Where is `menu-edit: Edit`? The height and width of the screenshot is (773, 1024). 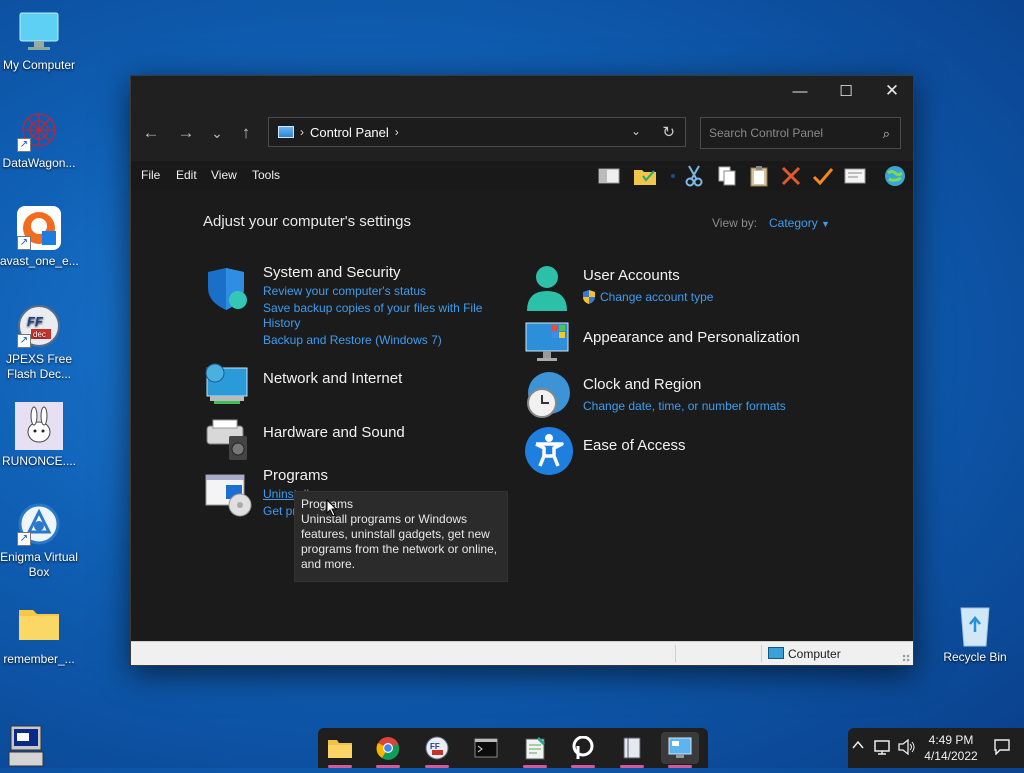 menu-edit: Edit is located at coordinates (186, 175).